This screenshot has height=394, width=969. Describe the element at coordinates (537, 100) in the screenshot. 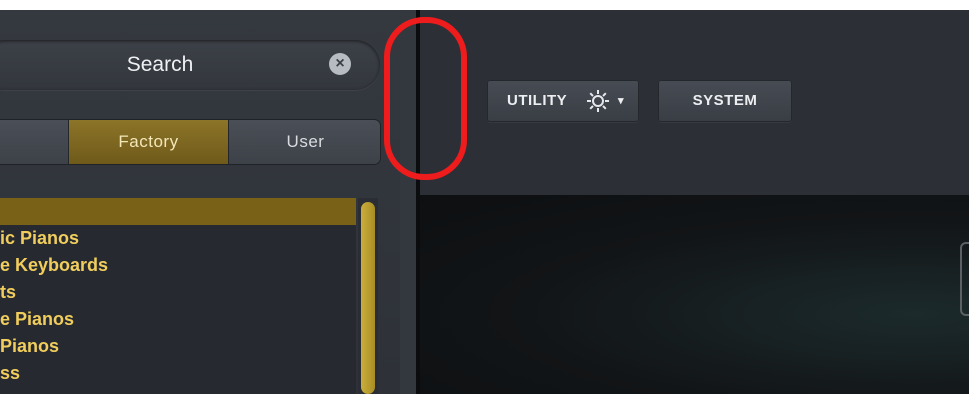

I see `utility-label: UTILITY` at that location.